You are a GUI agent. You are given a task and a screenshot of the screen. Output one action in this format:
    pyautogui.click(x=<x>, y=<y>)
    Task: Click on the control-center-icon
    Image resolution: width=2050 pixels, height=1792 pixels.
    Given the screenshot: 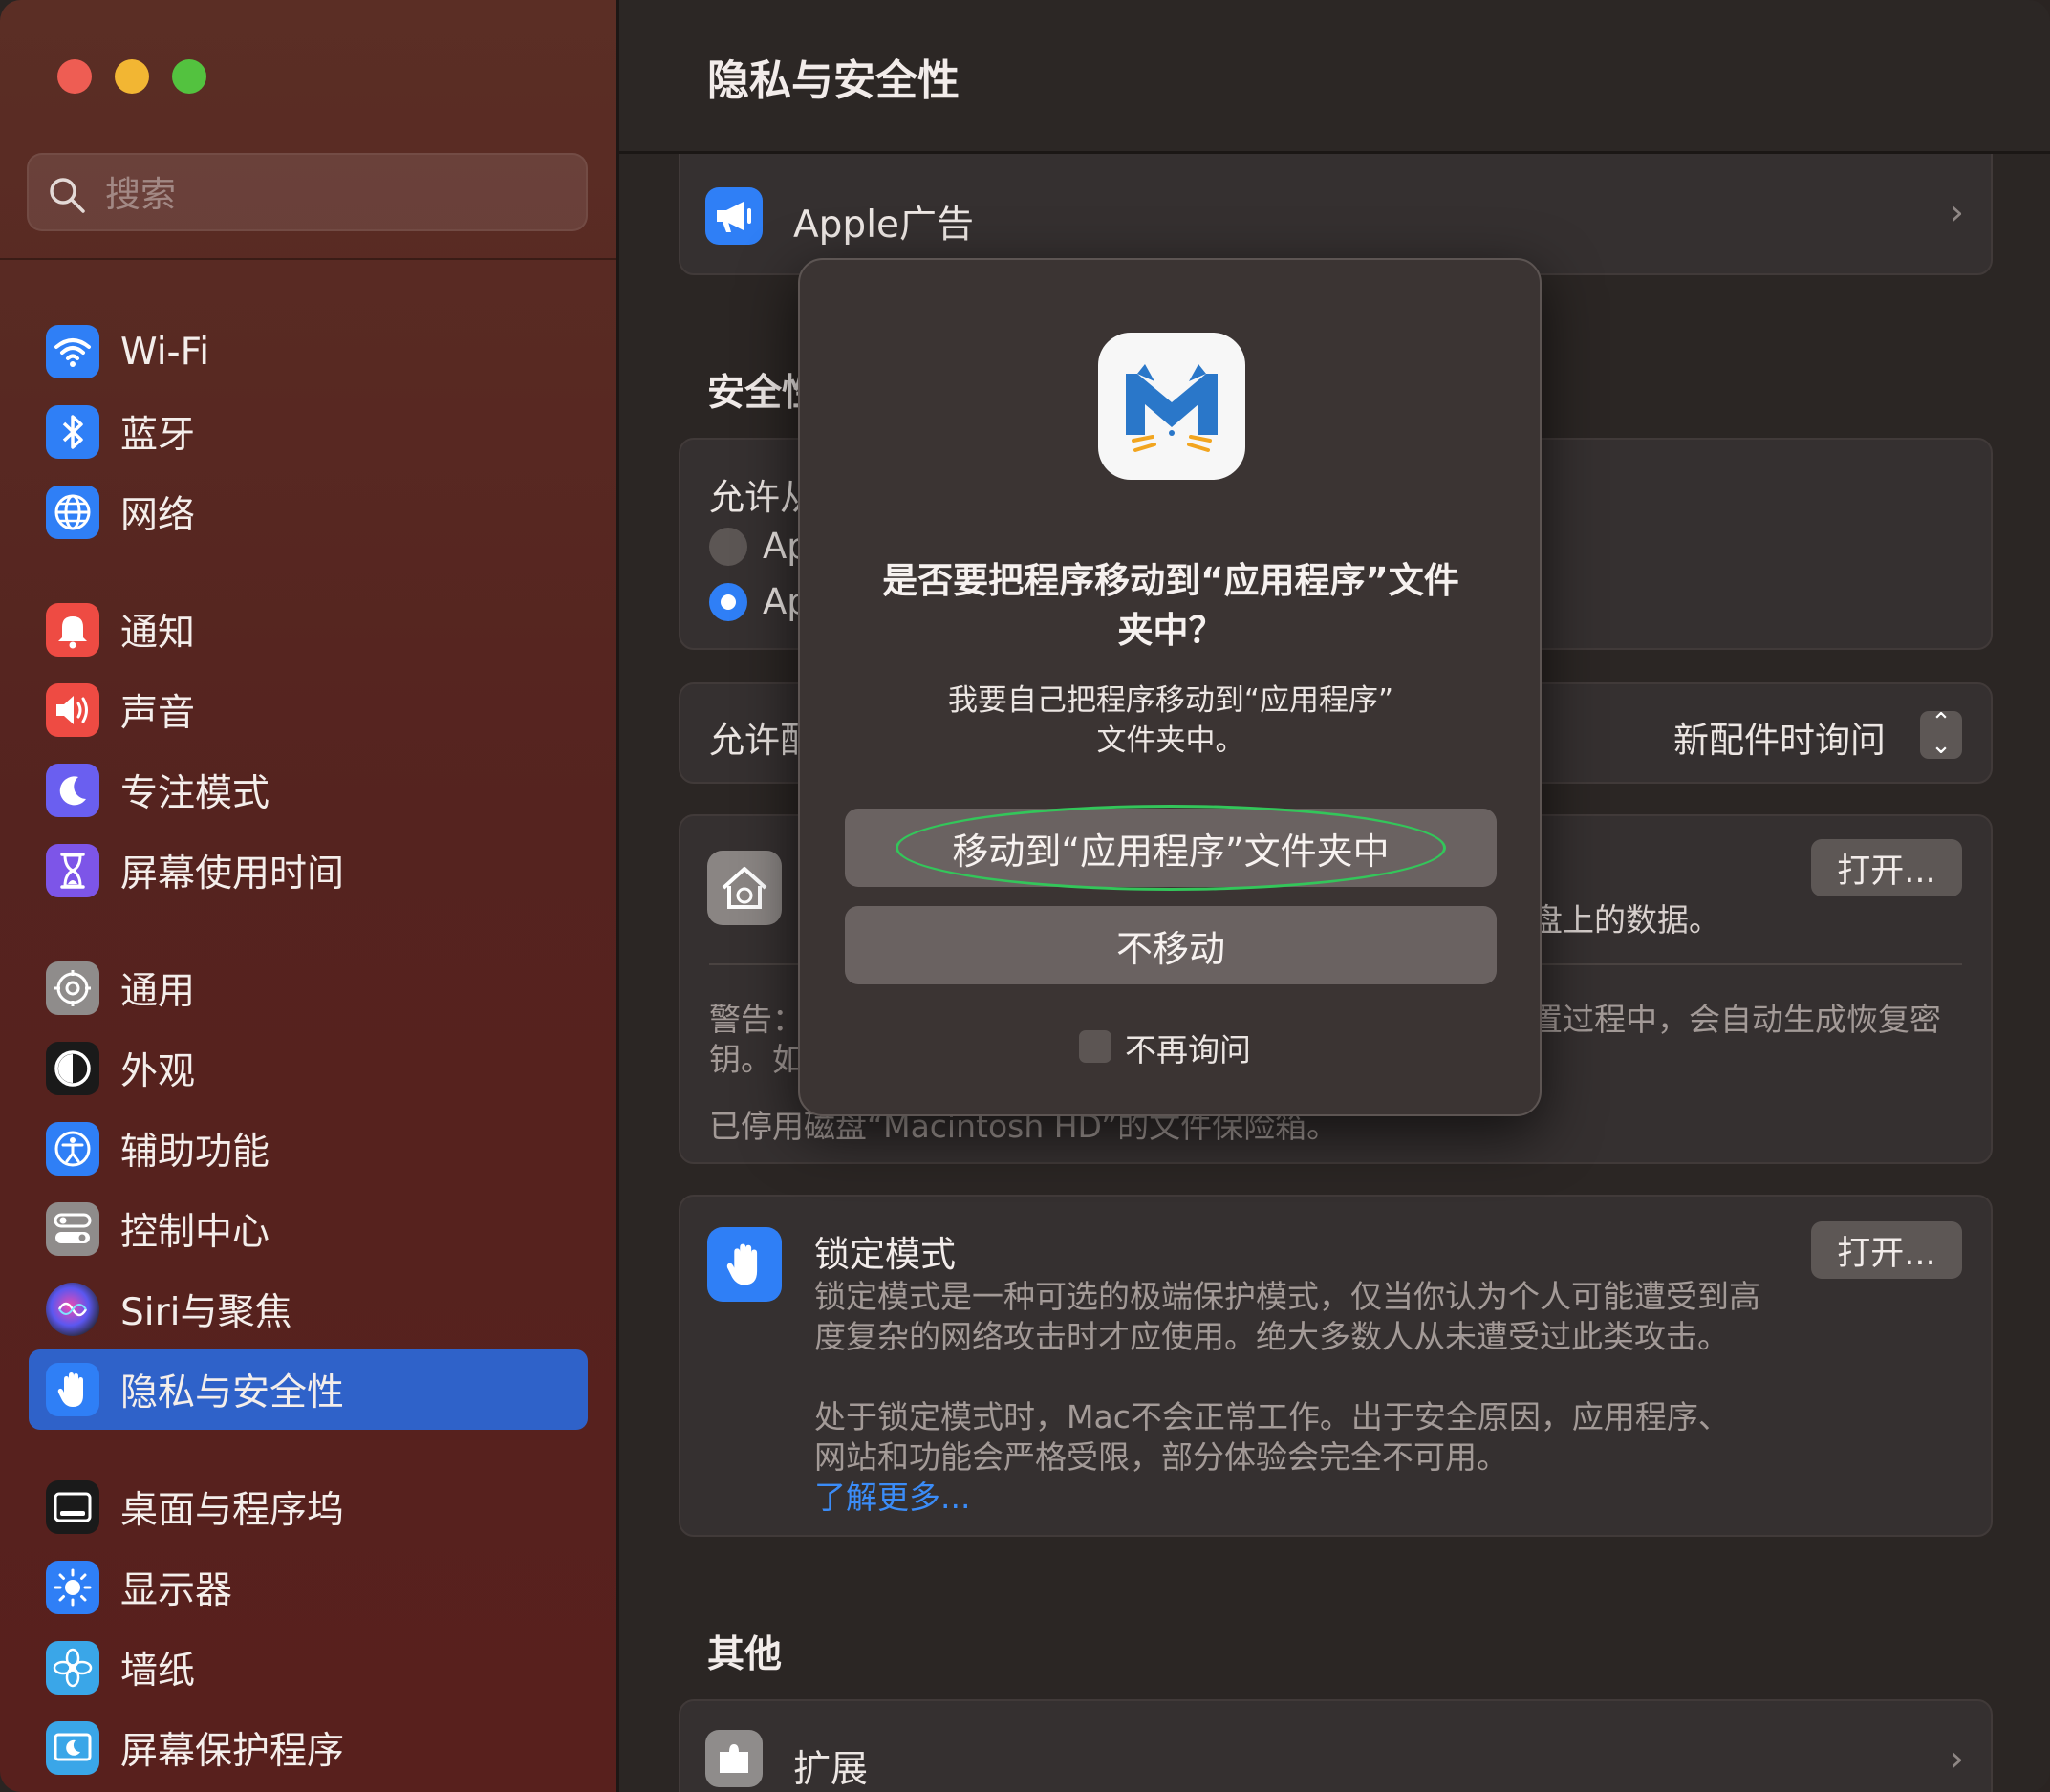 What is the action you would take?
    pyautogui.click(x=72, y=1229)
    